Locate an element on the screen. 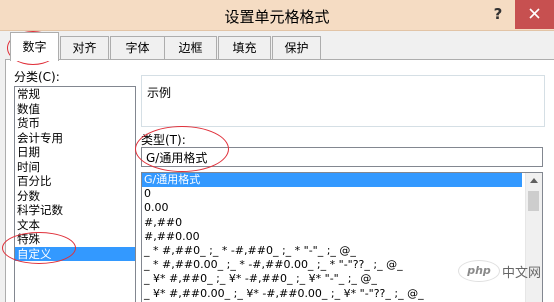 The width and height of the screenshot is (554, 302). category-item-text: 文本 is located at coordinates (75, 225).